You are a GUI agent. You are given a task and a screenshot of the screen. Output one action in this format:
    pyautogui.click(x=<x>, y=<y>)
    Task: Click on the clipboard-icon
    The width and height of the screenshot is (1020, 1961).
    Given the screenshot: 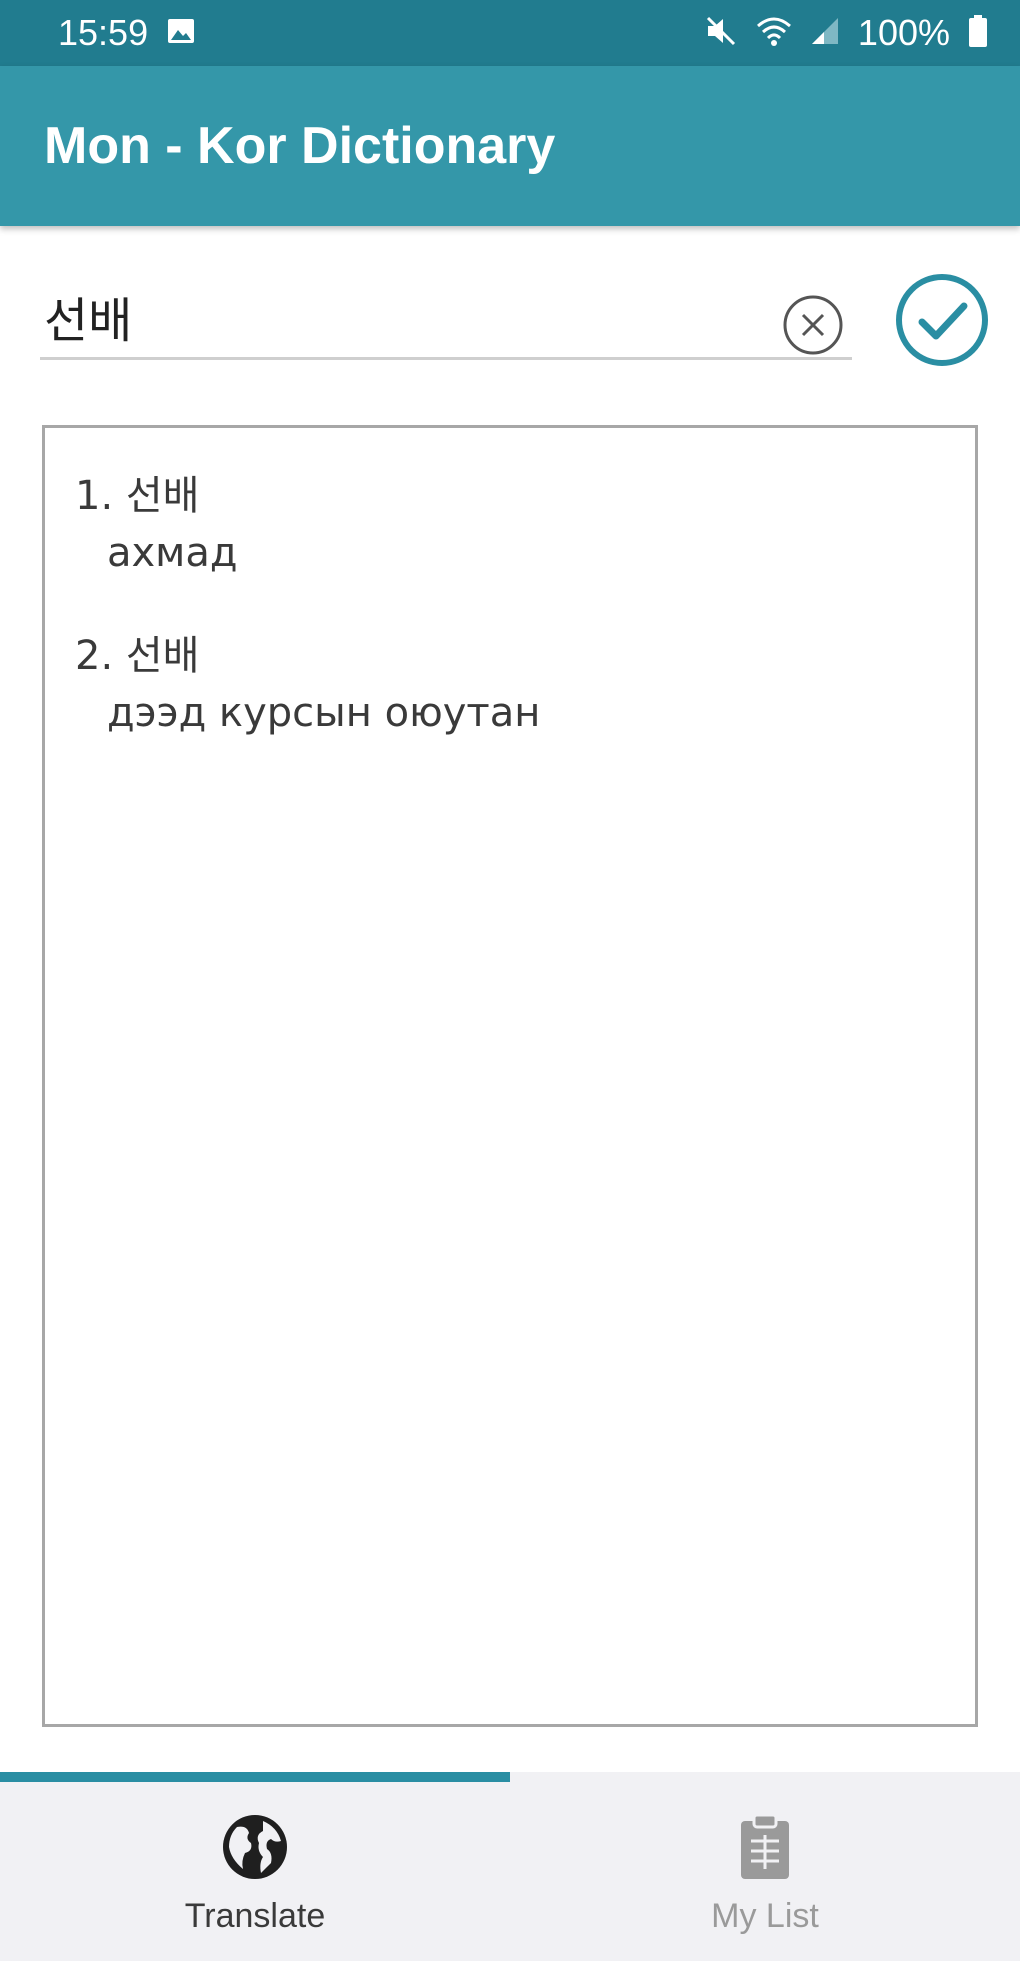 What is the action you would take?
    pyautogui.click(x=765, y=1846)
    